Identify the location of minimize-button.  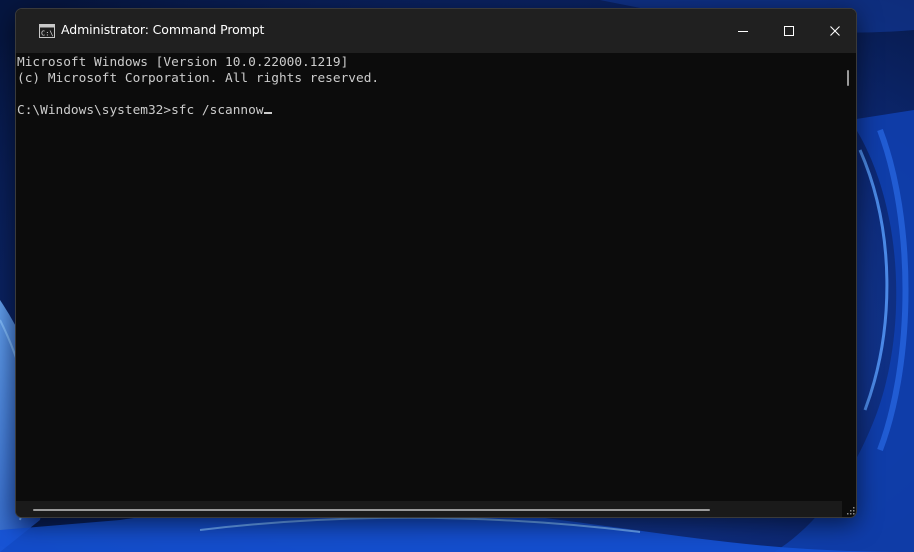
(743, 31).